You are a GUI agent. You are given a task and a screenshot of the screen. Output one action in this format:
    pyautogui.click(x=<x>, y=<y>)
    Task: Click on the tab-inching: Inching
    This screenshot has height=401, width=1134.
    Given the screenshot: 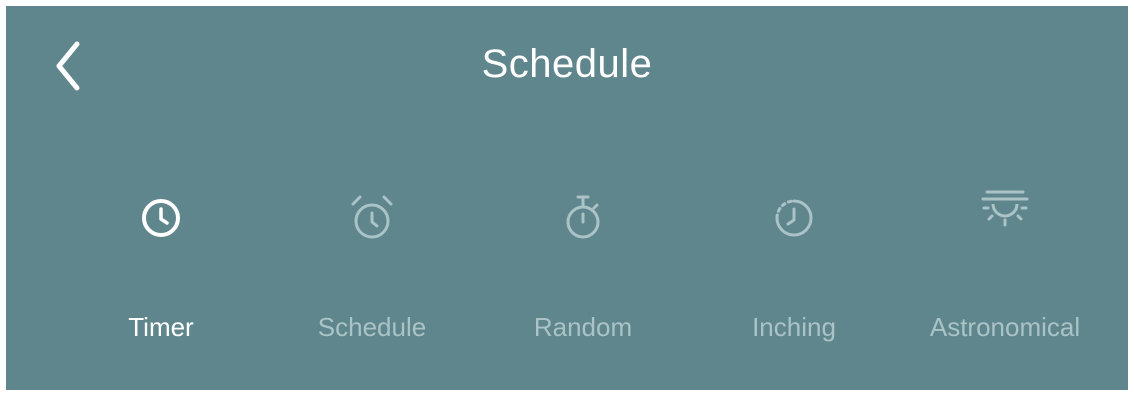 What is the action you would take?
    pyautogui.click(x=794, y=271)
    